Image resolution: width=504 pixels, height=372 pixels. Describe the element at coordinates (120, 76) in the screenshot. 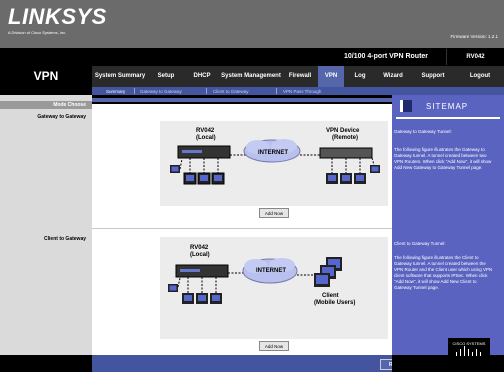

I see `tab-system-summary: System Summary` at that location.